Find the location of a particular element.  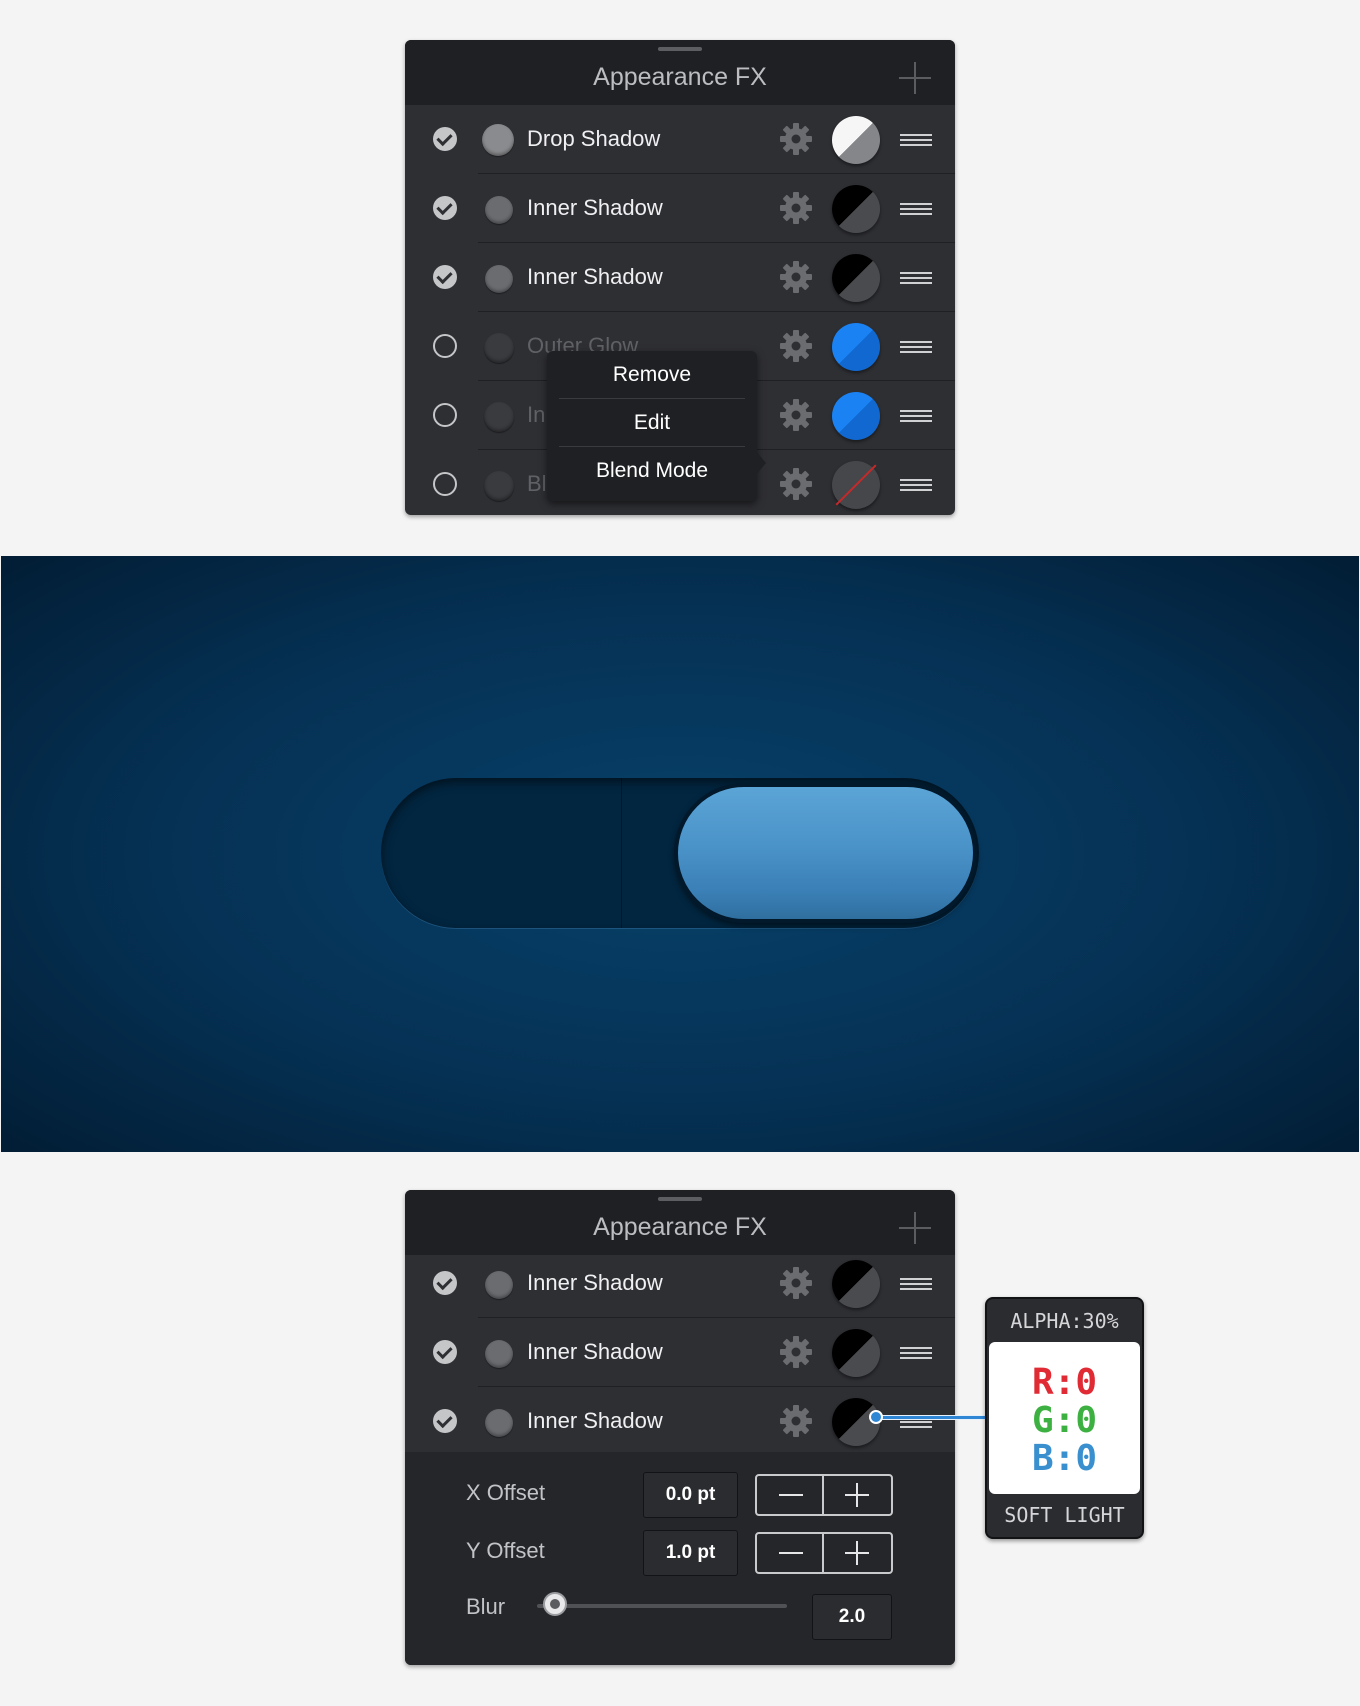

x-offset-label: X Offset is located at coordinates (506, 1492).